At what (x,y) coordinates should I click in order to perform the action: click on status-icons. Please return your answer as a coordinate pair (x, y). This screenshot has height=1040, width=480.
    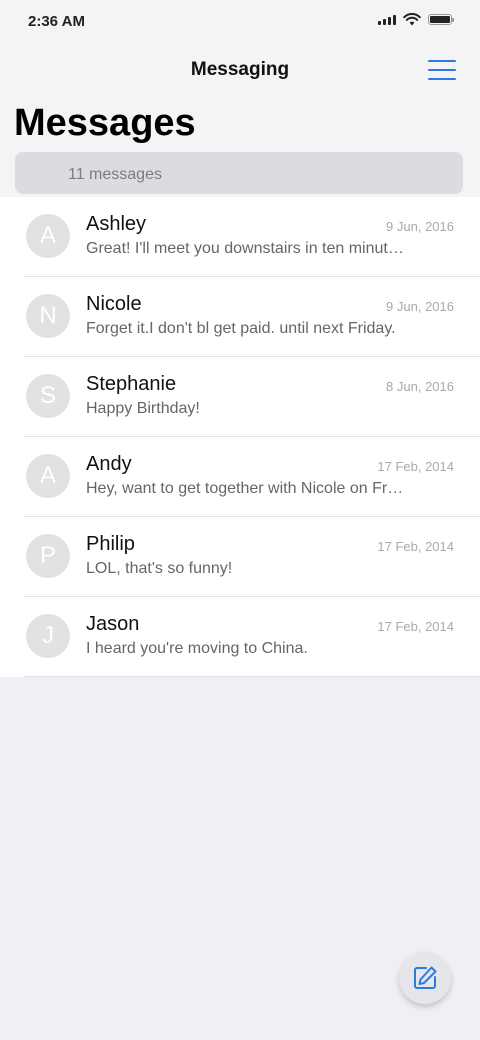
    Looking at the image, I should click on (416, 19).